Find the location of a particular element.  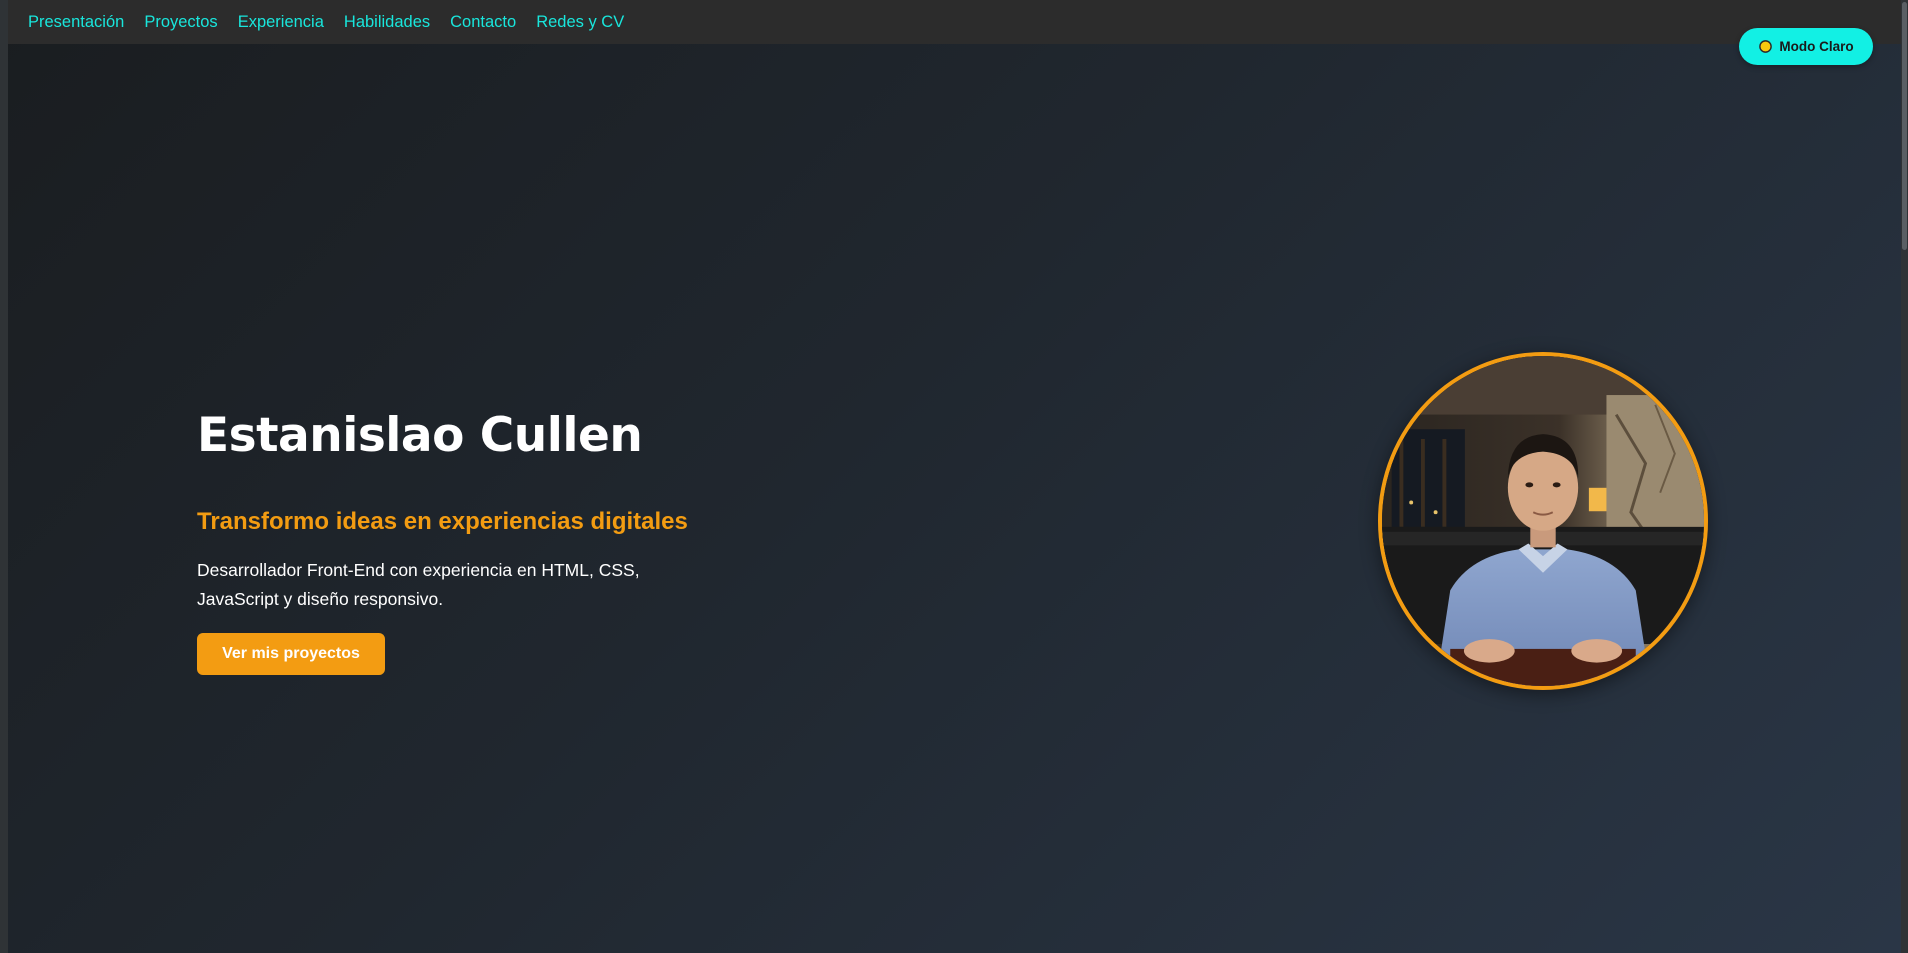

hero-name: Estanislao Cullen is located at coordinates (420, 435).